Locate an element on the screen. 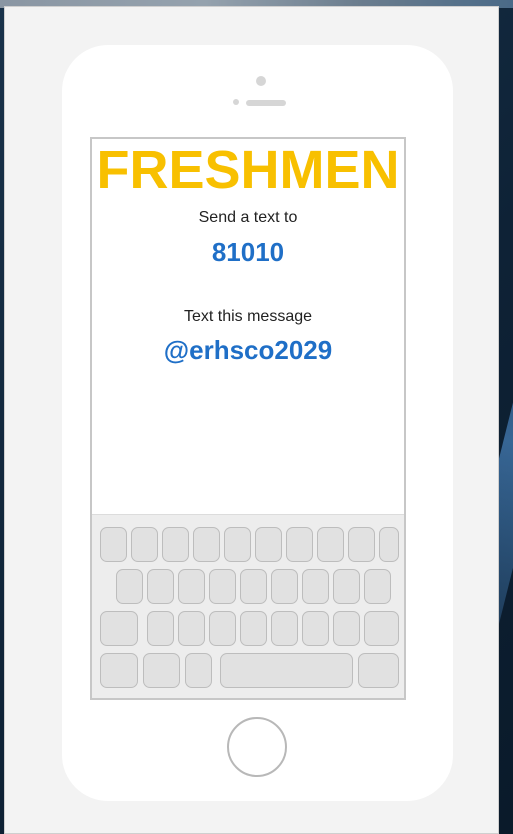  speaker-grille is located at coordinates (266, 103).